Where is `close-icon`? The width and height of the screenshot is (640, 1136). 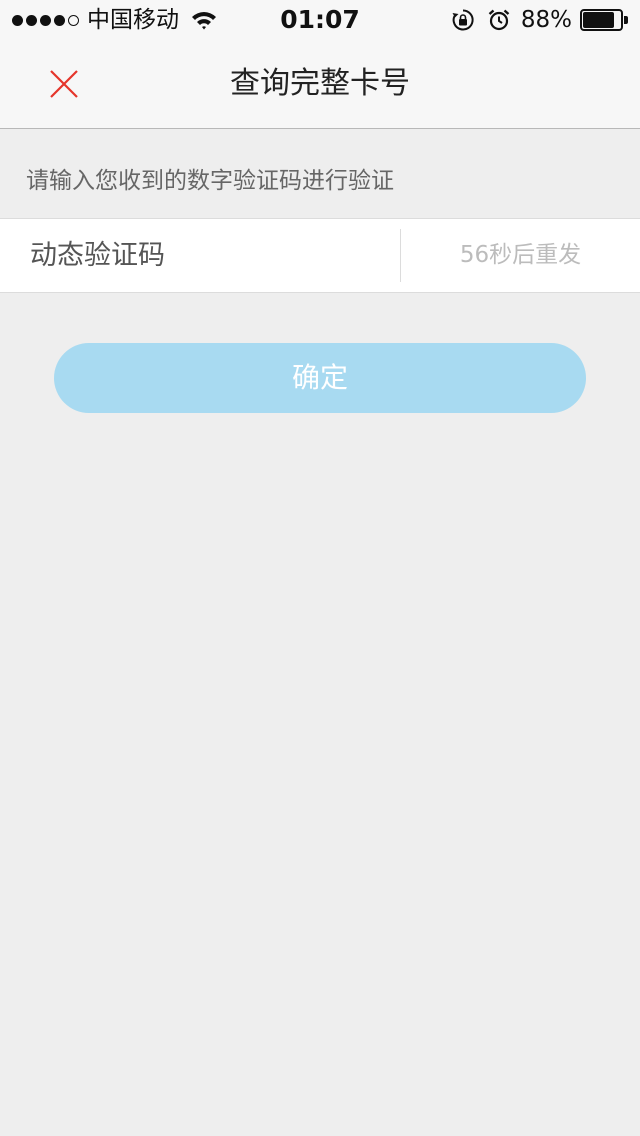
close-icon is located at coordinates (64, 84).